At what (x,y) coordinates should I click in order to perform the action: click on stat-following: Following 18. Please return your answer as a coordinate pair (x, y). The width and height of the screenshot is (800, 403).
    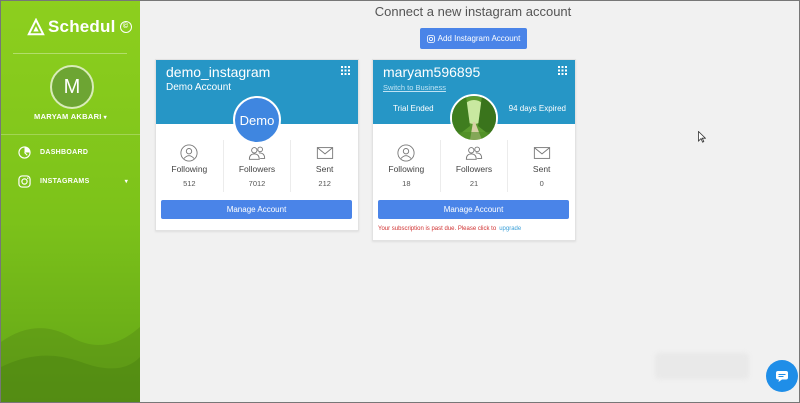
    Looking at the image, I should click on (406, 166).